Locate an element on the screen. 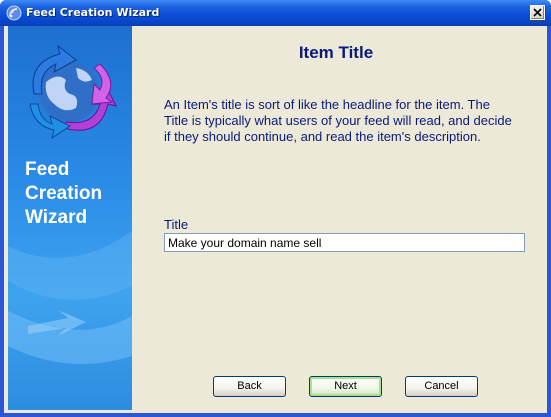  sidebar-title-line: Creation is located at coordinates (64, 193).